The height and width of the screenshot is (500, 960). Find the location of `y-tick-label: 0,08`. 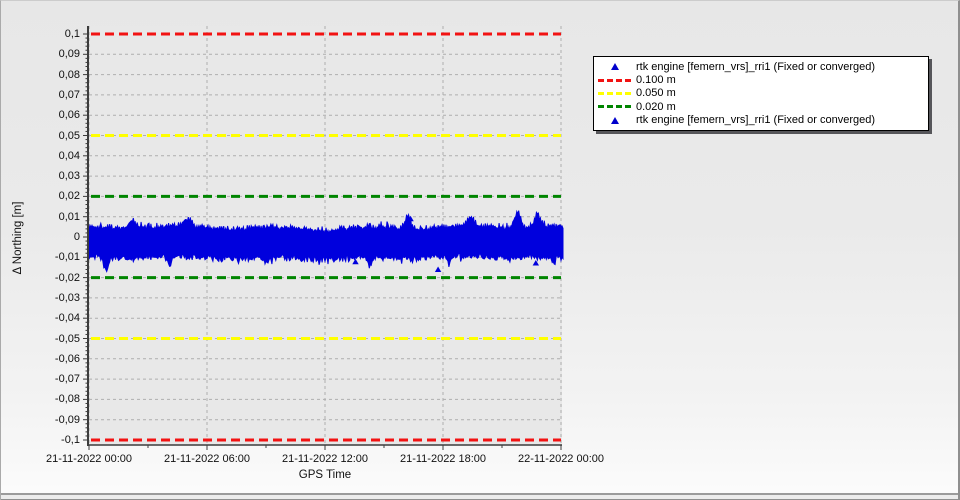

y-tick-label: 0,08 is located at coordinates (69, 74).